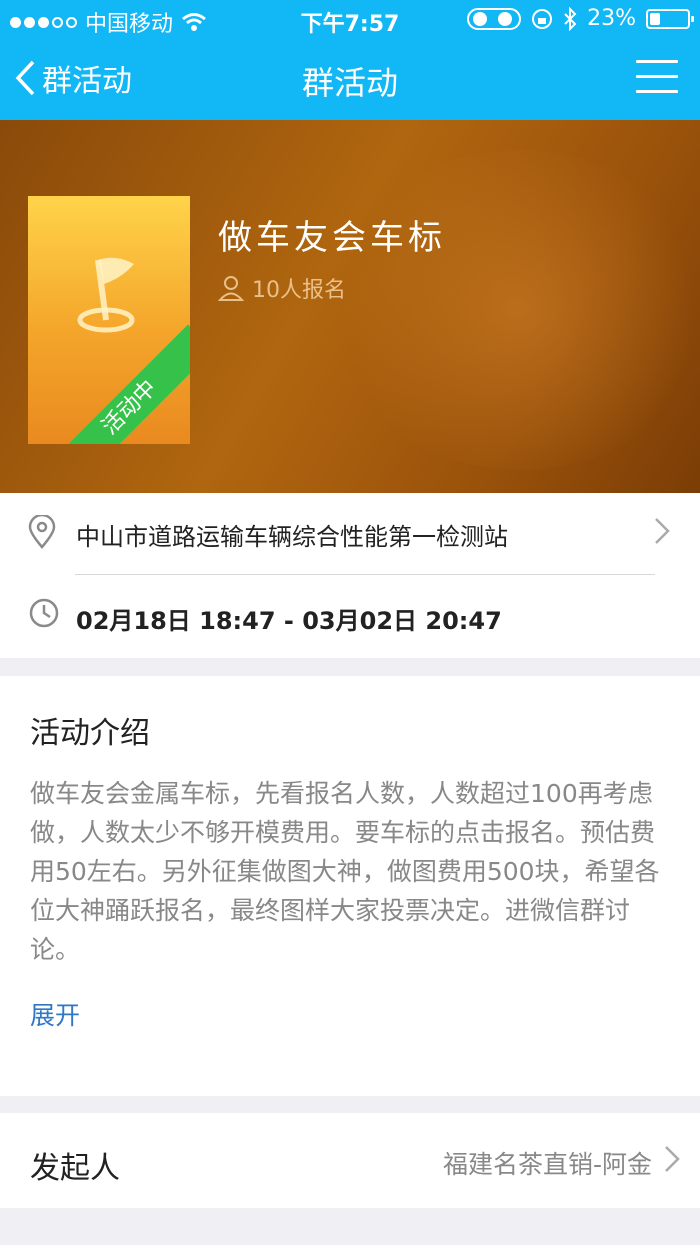 The image size is (700, 1245). I want to click on signup-count: 10人报名, so click(282, 288).